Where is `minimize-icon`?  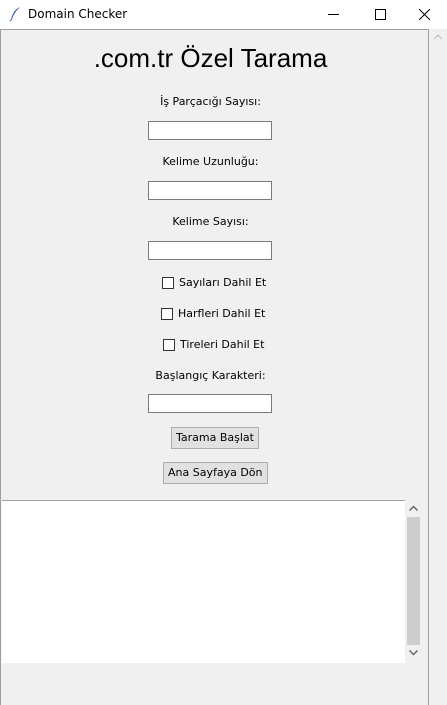 minimize-icon is located at coordinates (333, 14).